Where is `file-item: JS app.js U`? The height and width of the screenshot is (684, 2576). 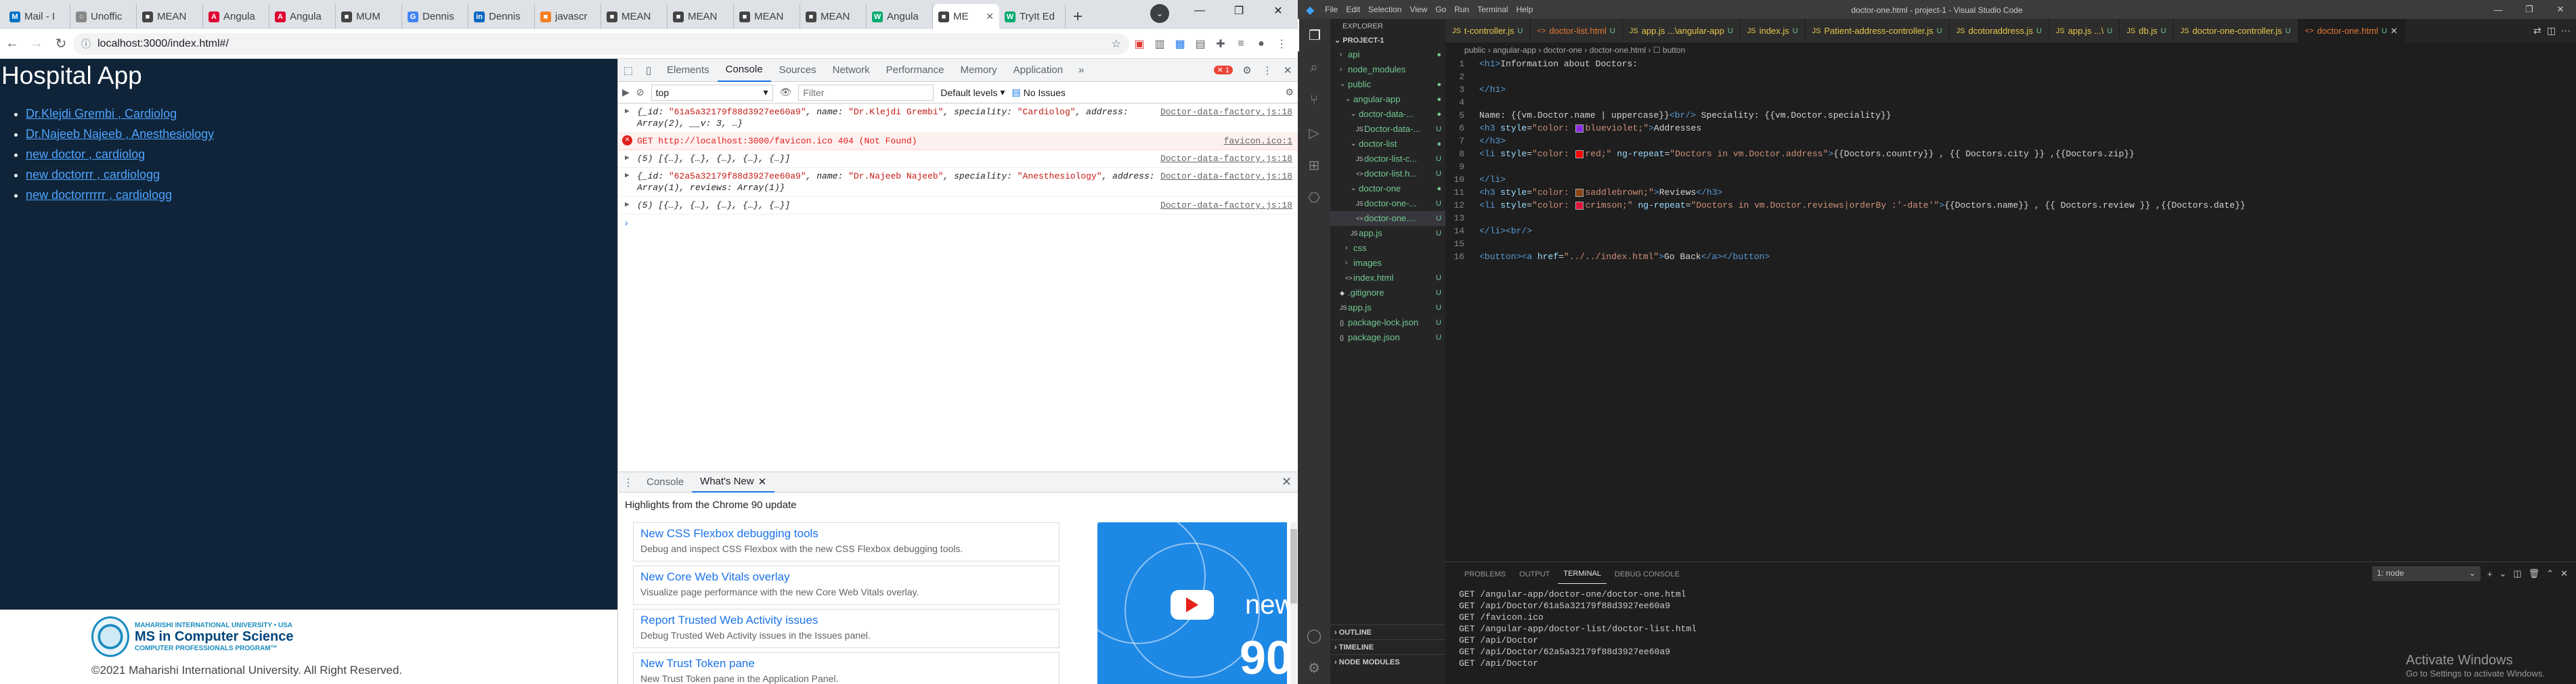 file-item: JS app.js U is located at coordinates (1387, 233).